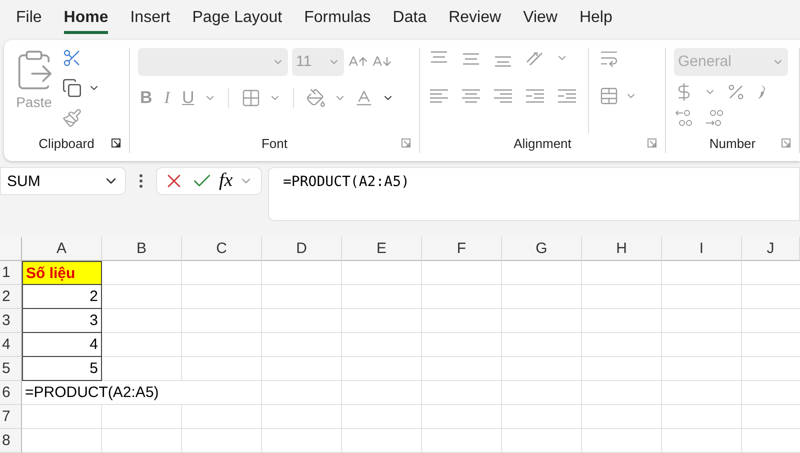 The image size is (800, 453). What do you see at coordinates (543, 143) in the screenshot?
I see `group-title: Alignment` at bounding box center [543, 143].